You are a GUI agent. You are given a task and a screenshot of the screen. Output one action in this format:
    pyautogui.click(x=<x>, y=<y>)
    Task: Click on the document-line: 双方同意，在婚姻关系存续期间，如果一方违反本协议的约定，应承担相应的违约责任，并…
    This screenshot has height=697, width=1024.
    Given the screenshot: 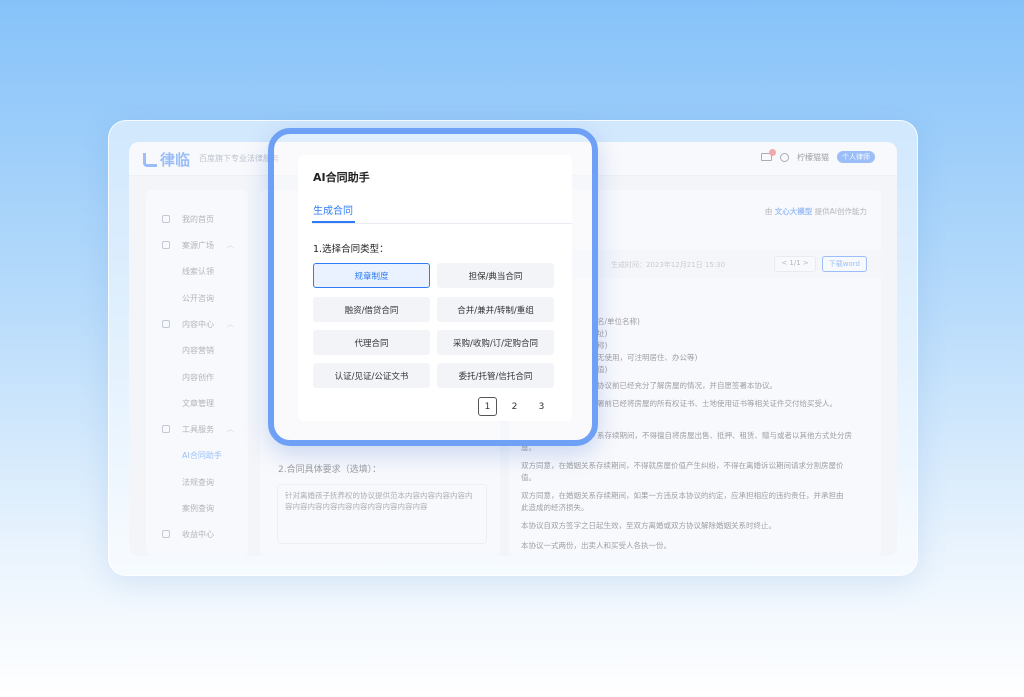 What is the action you would take?
    pyautogui.click(x=682, y=495)
    